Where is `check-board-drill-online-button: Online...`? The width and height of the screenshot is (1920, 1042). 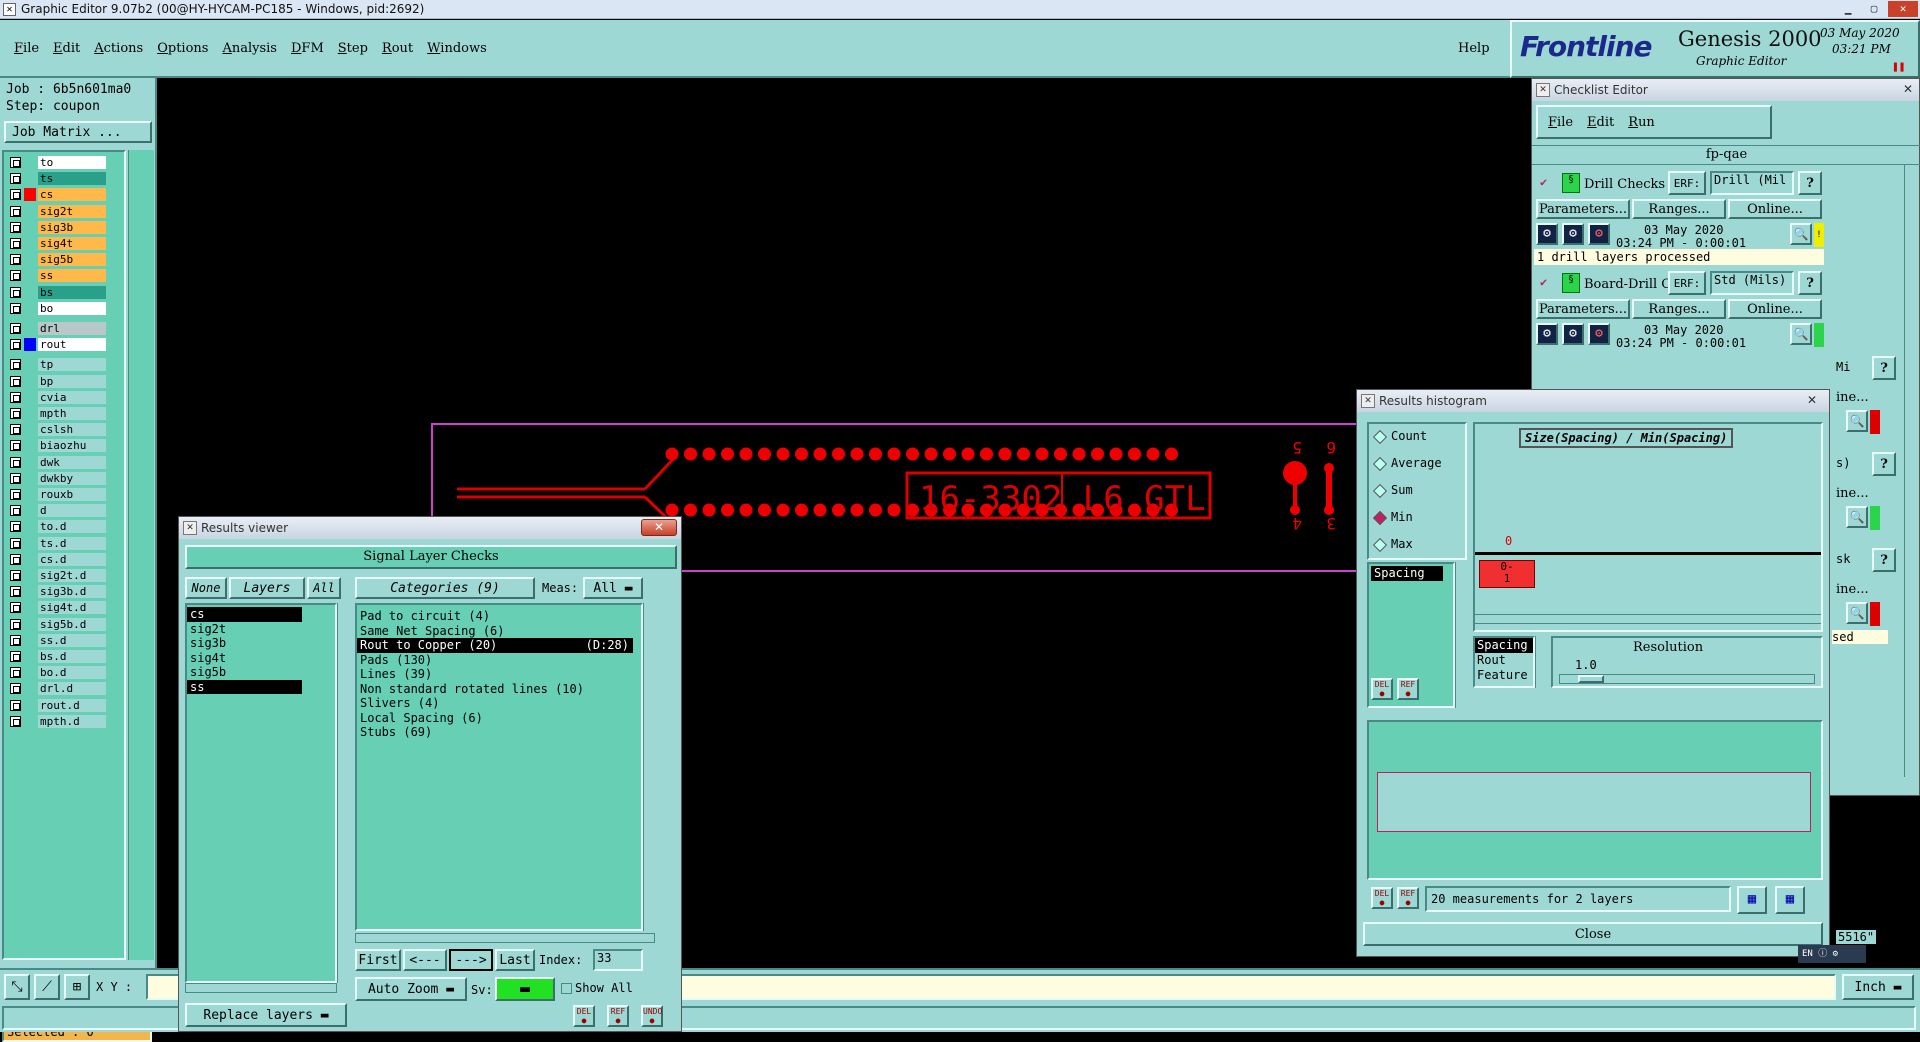 check-board-drill-online-button: Online... is located at coordinates (1775, 309).